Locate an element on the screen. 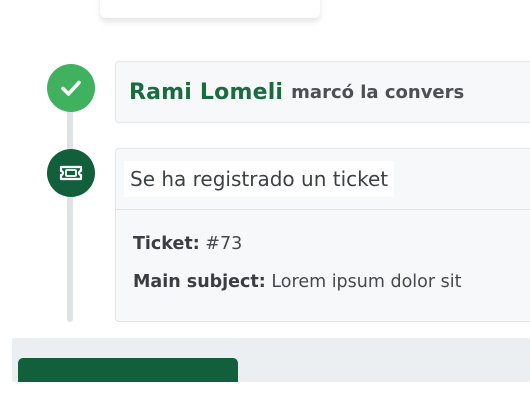 This screenshot has width=530, height=404. ticket-number-row: Ticket: #73 is located at coordinates (331, 253).